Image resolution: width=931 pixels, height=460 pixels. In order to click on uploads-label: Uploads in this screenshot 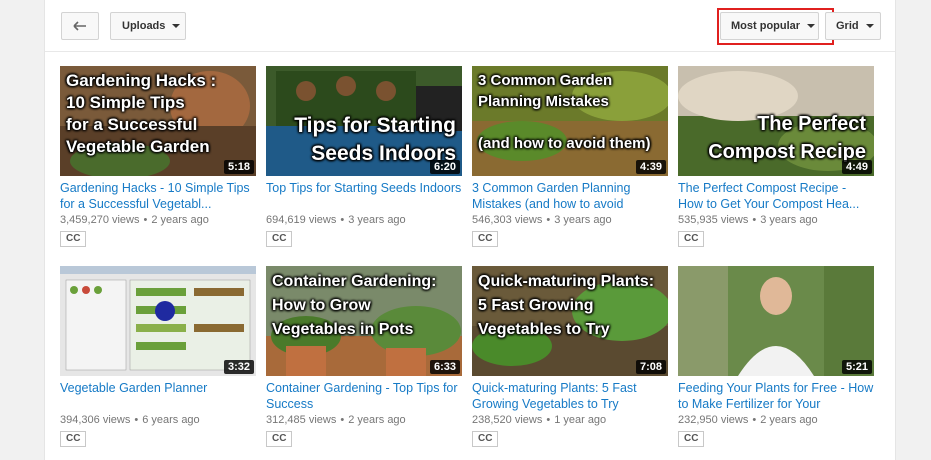, I will do `click(144, 26)`.